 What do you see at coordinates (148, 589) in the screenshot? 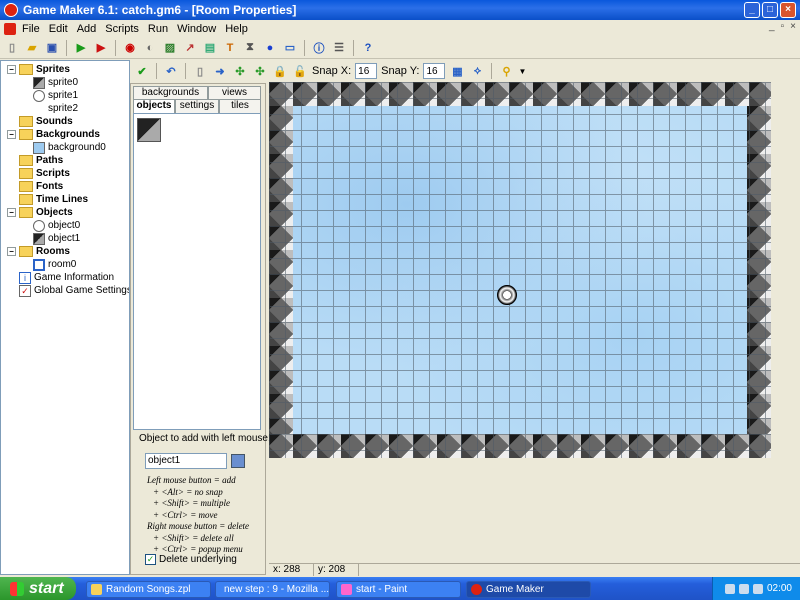
I see `task-random-songs: Random Songs.zpl` at bounding box center [148, 589].